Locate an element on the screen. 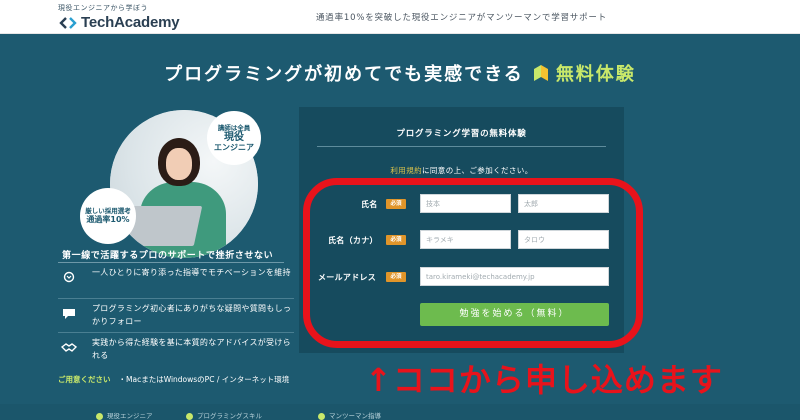  beginner-leaf-icon is located at coordinates (541, 73).